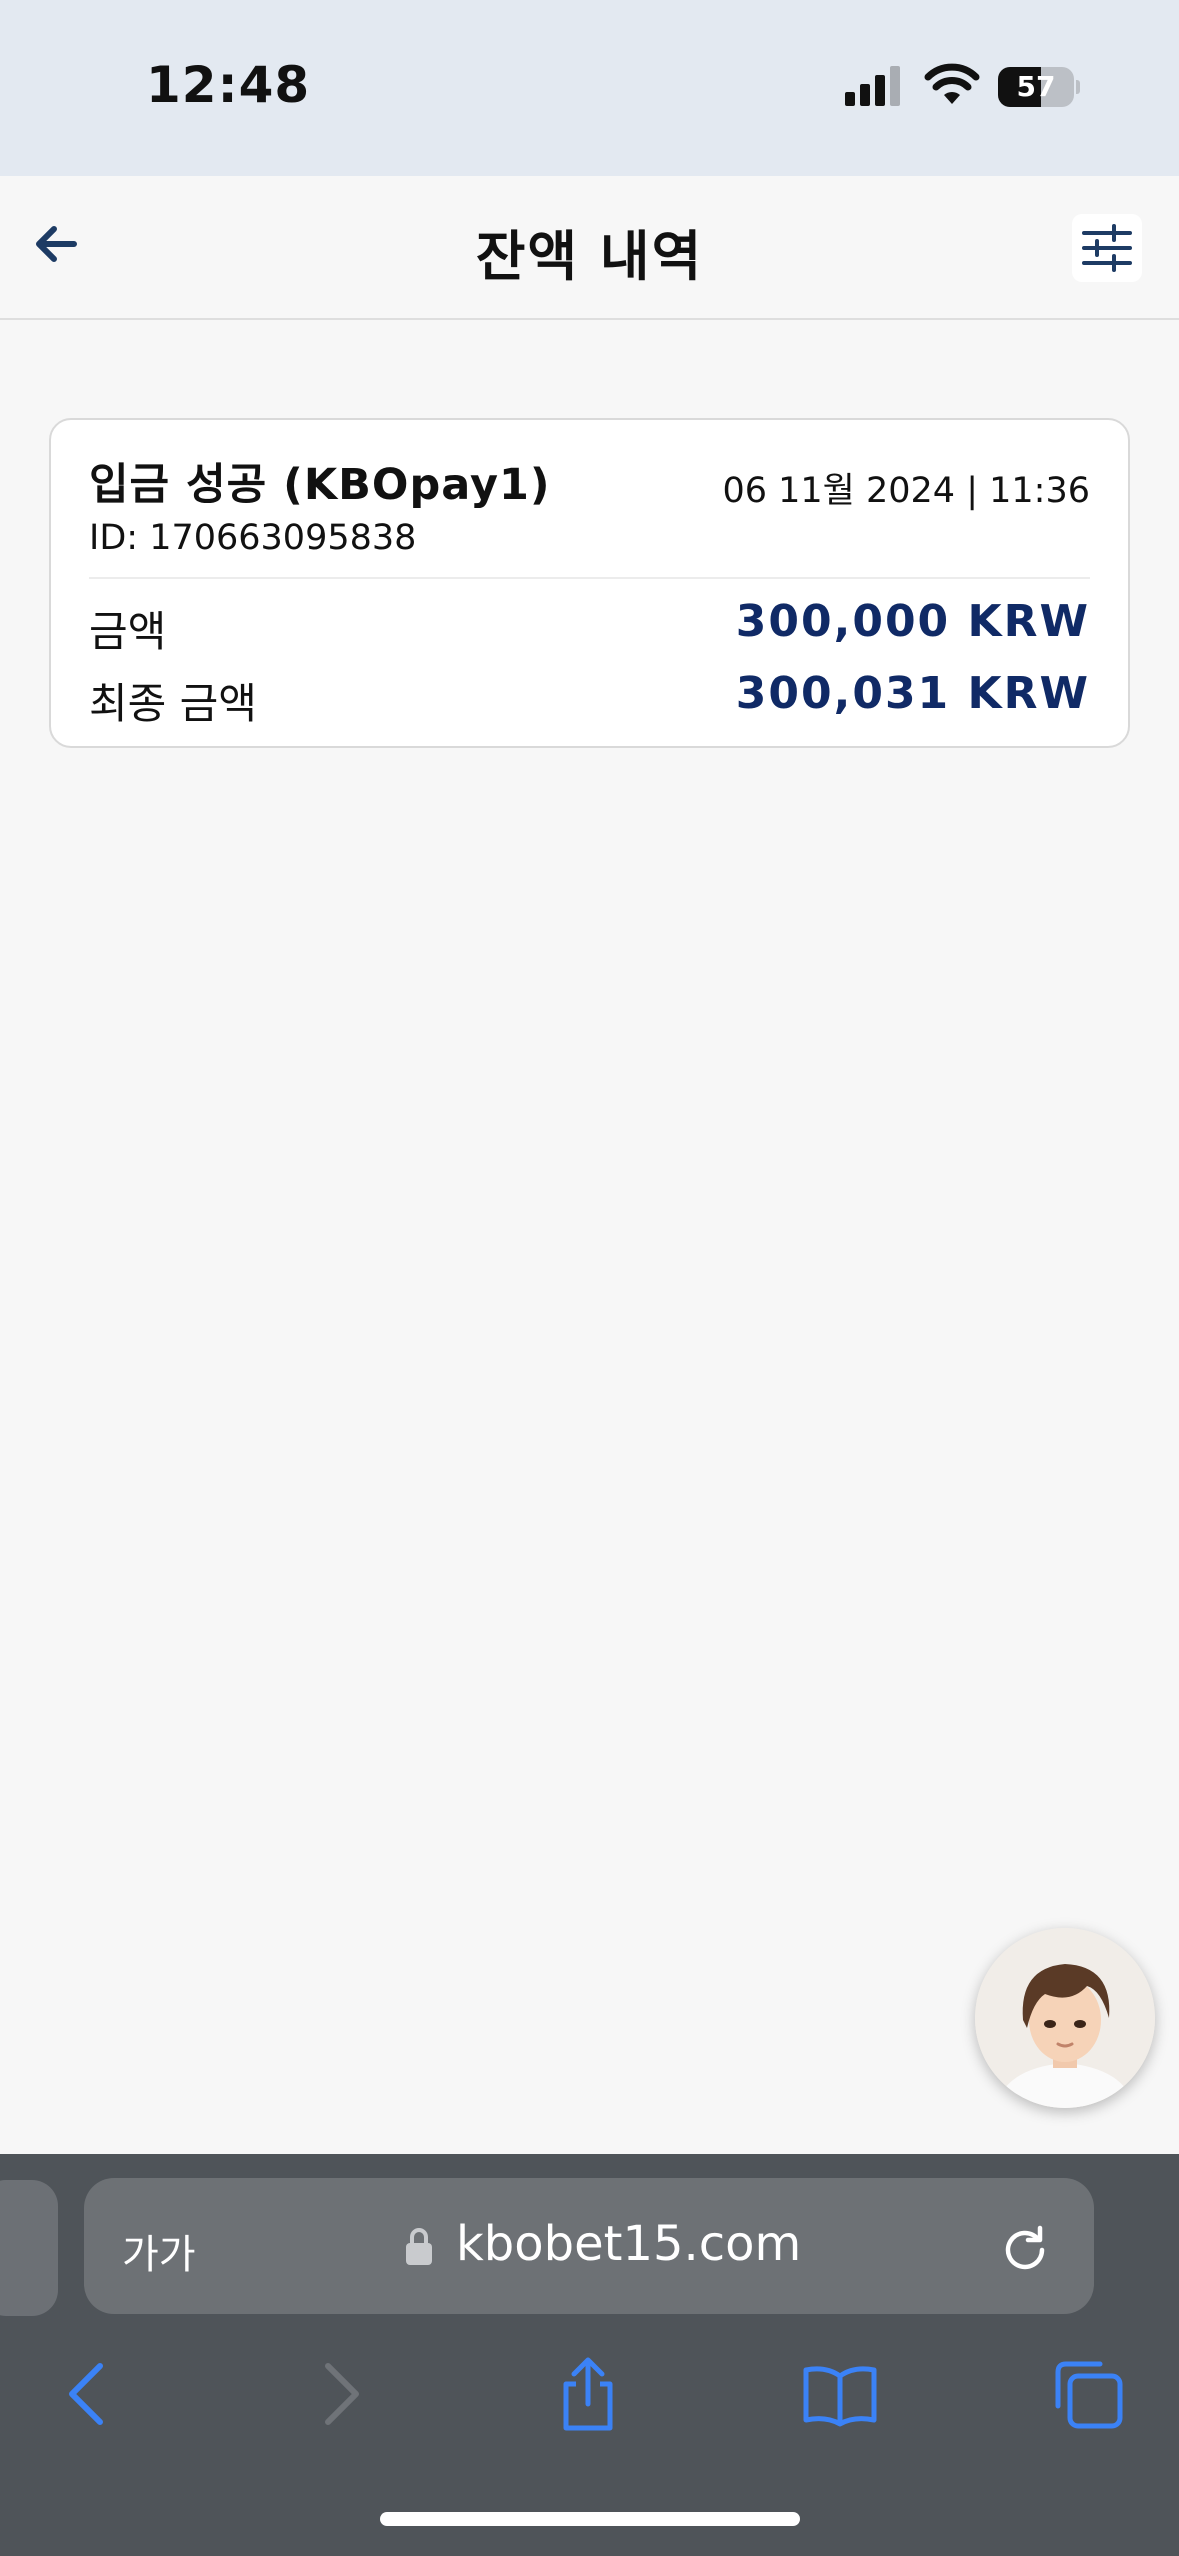 The image size is (1179, 2556). What do you see at coordinates (872, 86) in the screenshot?
I see `cellular-signal-icon` at bounding box center [872, 86].